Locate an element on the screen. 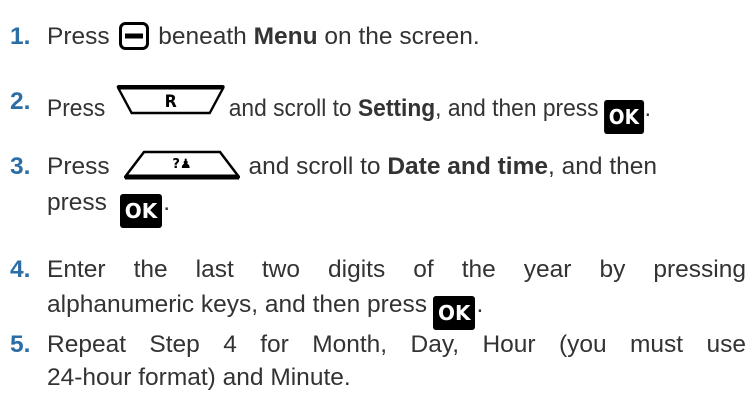  step-1-beneath-text: beneath is located at coordinates (206, 36).